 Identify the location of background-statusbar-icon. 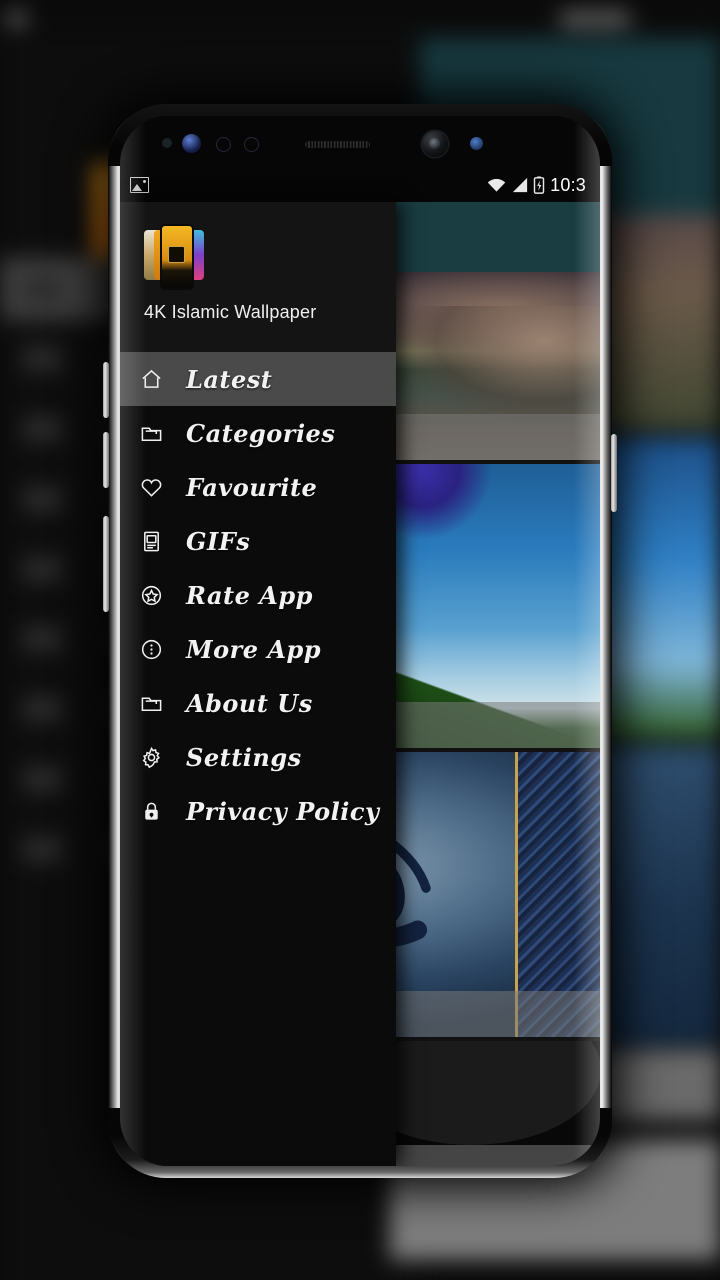
(17, 19).